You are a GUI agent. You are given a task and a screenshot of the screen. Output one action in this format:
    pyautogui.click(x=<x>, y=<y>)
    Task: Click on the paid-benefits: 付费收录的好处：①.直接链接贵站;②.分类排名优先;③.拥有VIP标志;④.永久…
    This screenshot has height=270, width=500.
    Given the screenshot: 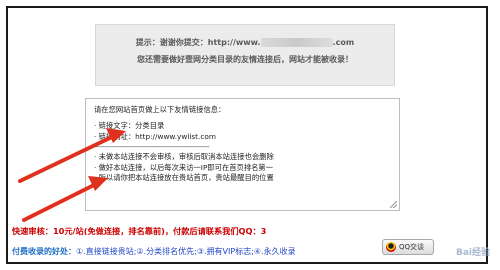 What is the action you would take?
    pyautogui.click(x=154, y=251)
    